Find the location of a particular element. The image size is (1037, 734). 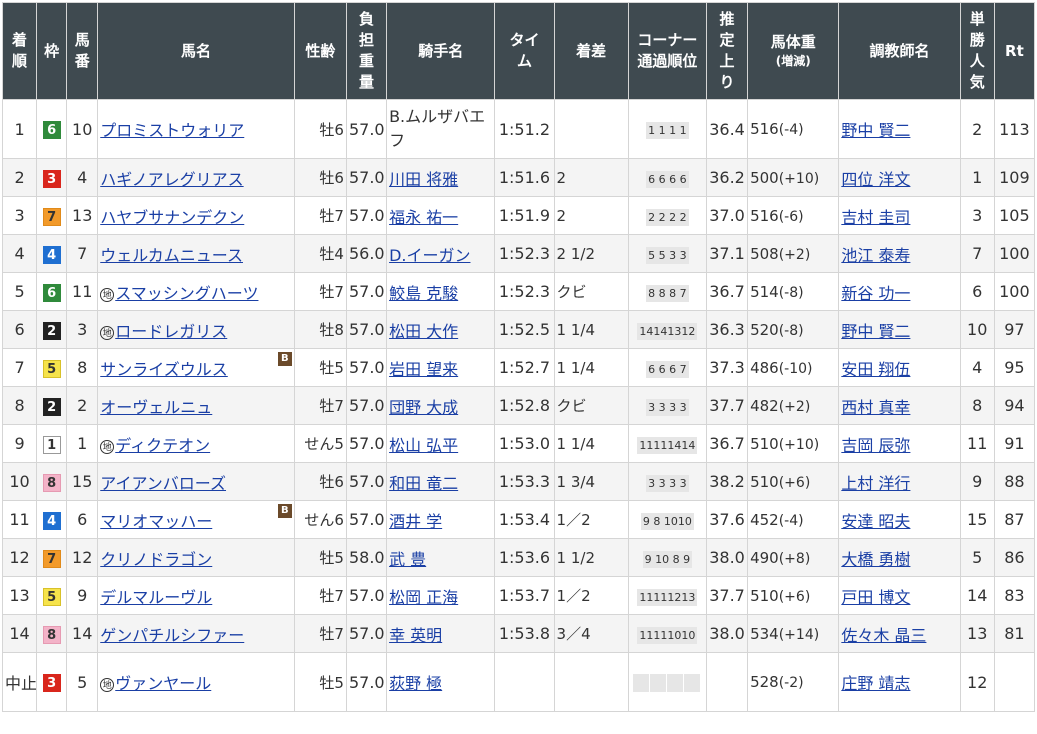

jockey-link: 松田 大作 is located at coordinates (423, 331).